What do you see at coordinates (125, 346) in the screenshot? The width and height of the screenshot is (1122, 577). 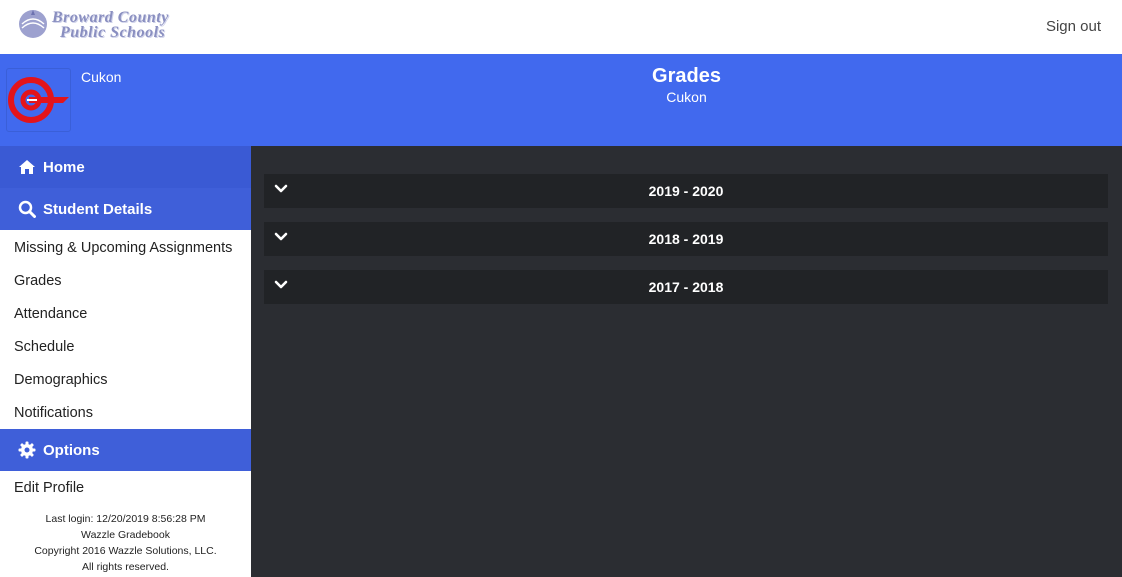 I see `sidebar-item-schedule: Schedule` at bounding box center [125, 346].